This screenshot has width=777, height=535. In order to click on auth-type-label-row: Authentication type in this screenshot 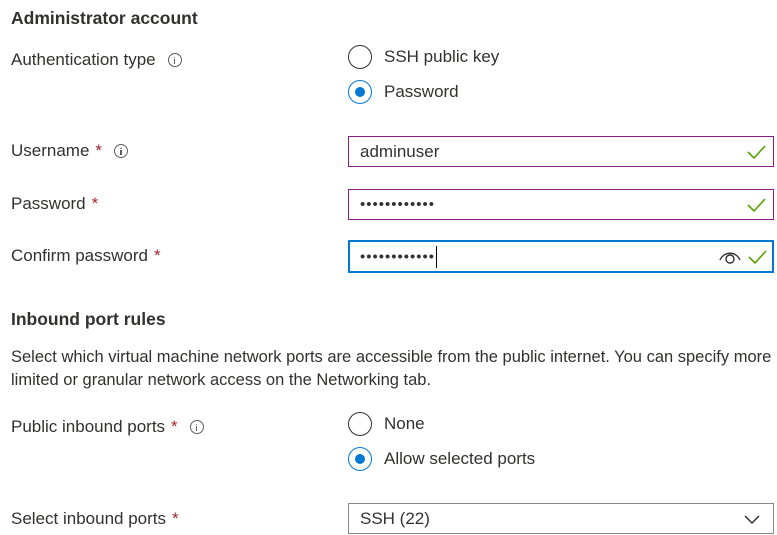, I will do `click(96, 60)`.